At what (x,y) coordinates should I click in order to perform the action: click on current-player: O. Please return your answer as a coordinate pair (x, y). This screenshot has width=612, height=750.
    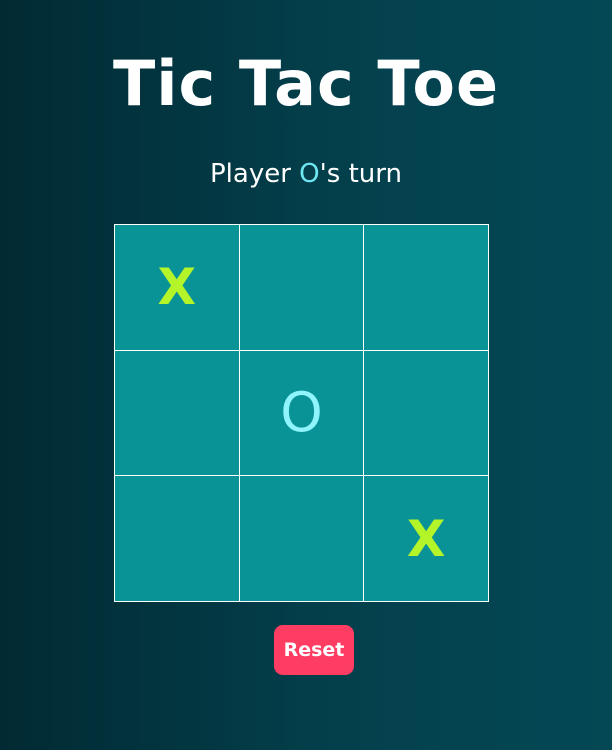
    Looking at the image, I should click on (309, 174).